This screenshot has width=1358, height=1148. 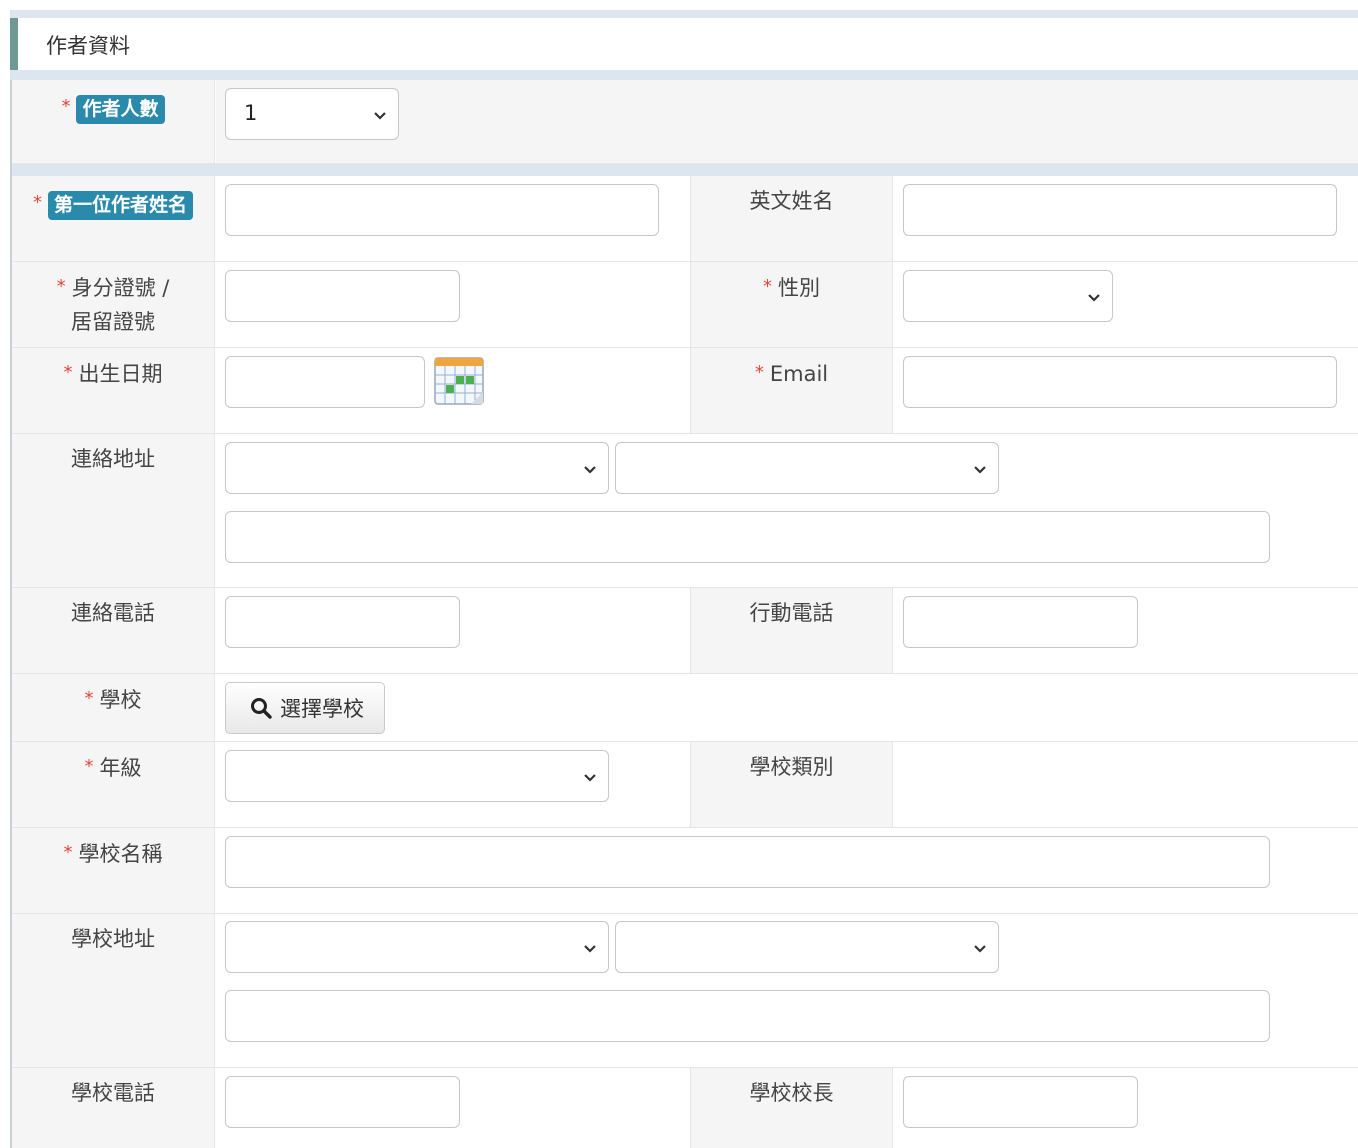 What do you see at coordinates (799, 288) in the screenshot?
I see `gender-label: 性別` at bounding box center [799, 288].